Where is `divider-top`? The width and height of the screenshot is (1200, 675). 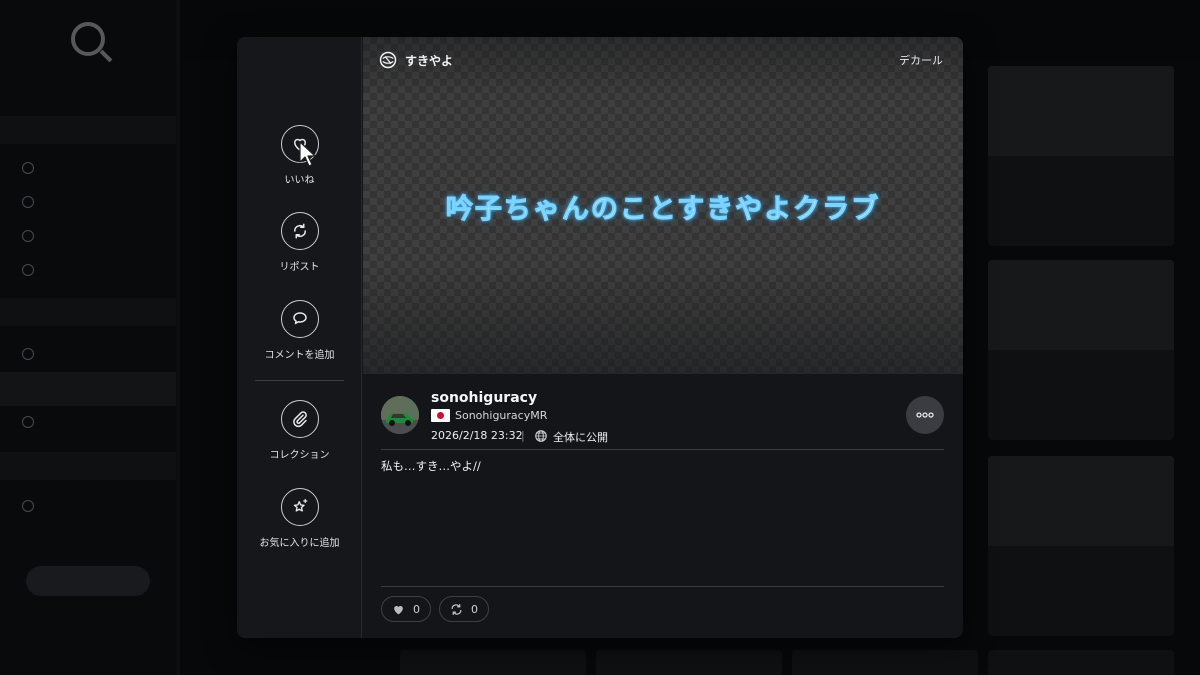
divider-top is located at coordinates (662, 449).